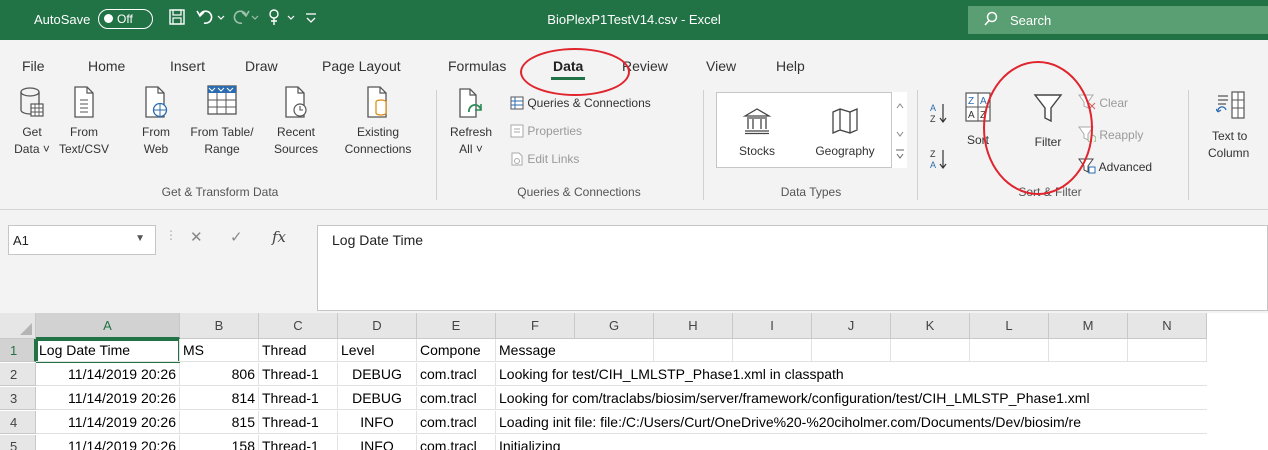 This screenshot has width=1268, height=450. I want to click on row-header: 2, so click(18, 374).